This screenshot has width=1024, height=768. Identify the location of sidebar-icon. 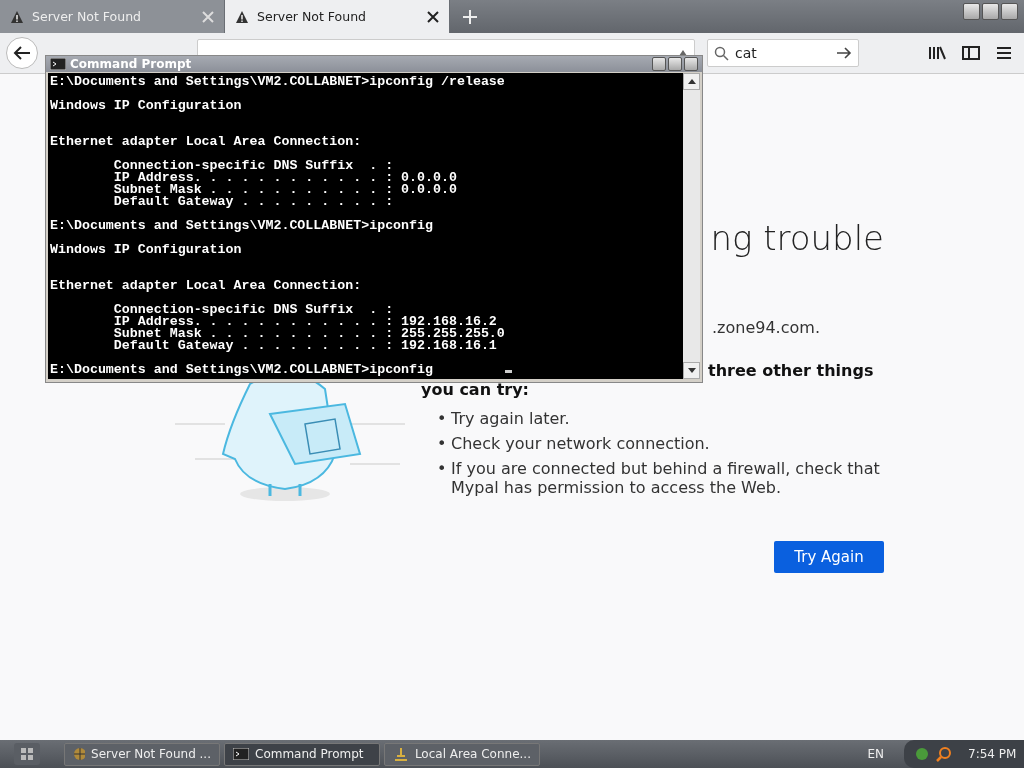
(971, 53).